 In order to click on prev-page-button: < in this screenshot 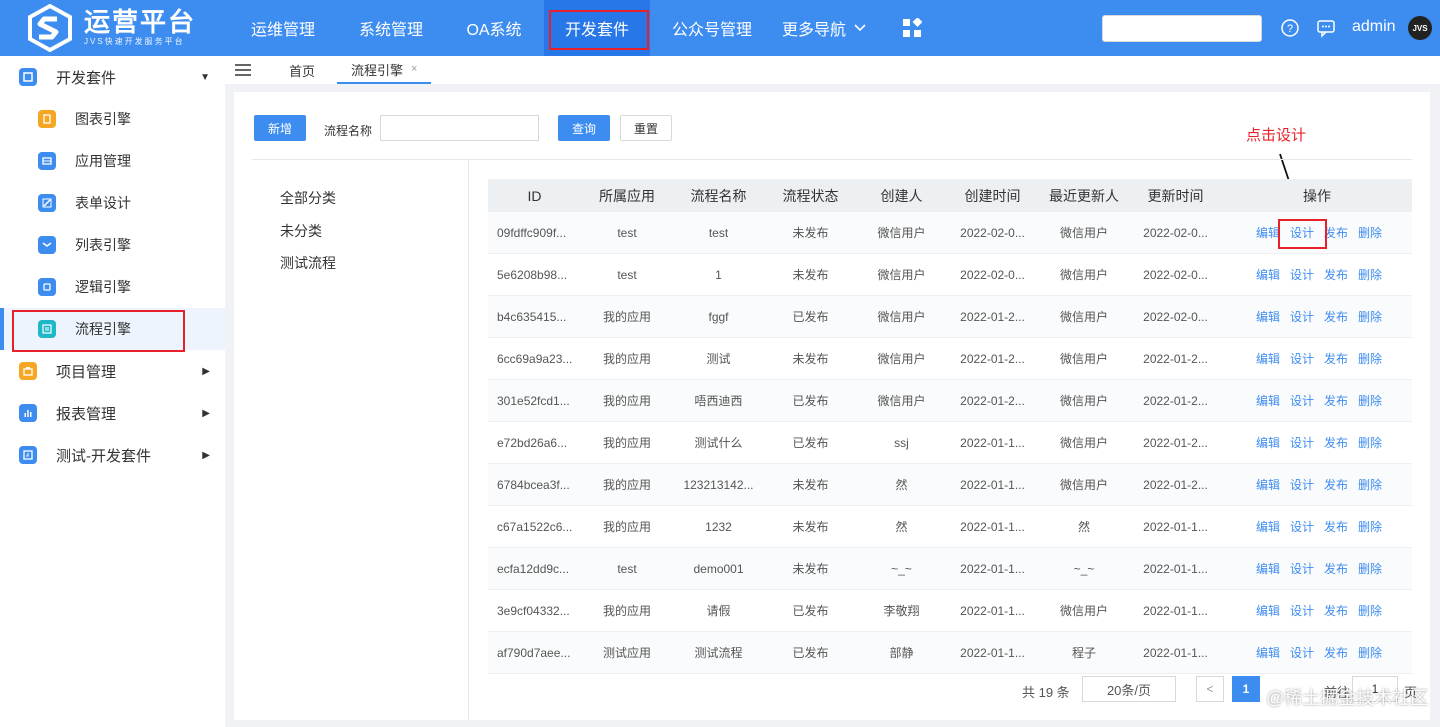, I will do `click(1210, 689)`.